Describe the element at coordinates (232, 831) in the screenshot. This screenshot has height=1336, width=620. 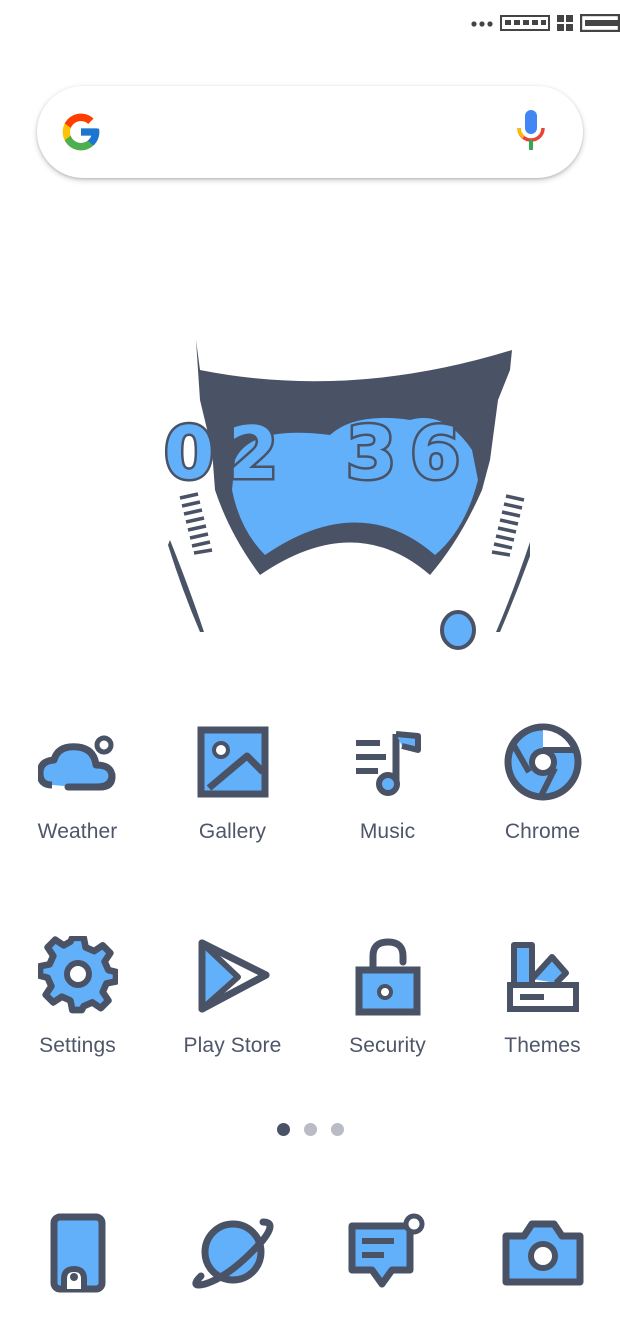
I see `app-label: Gallery` at that location.